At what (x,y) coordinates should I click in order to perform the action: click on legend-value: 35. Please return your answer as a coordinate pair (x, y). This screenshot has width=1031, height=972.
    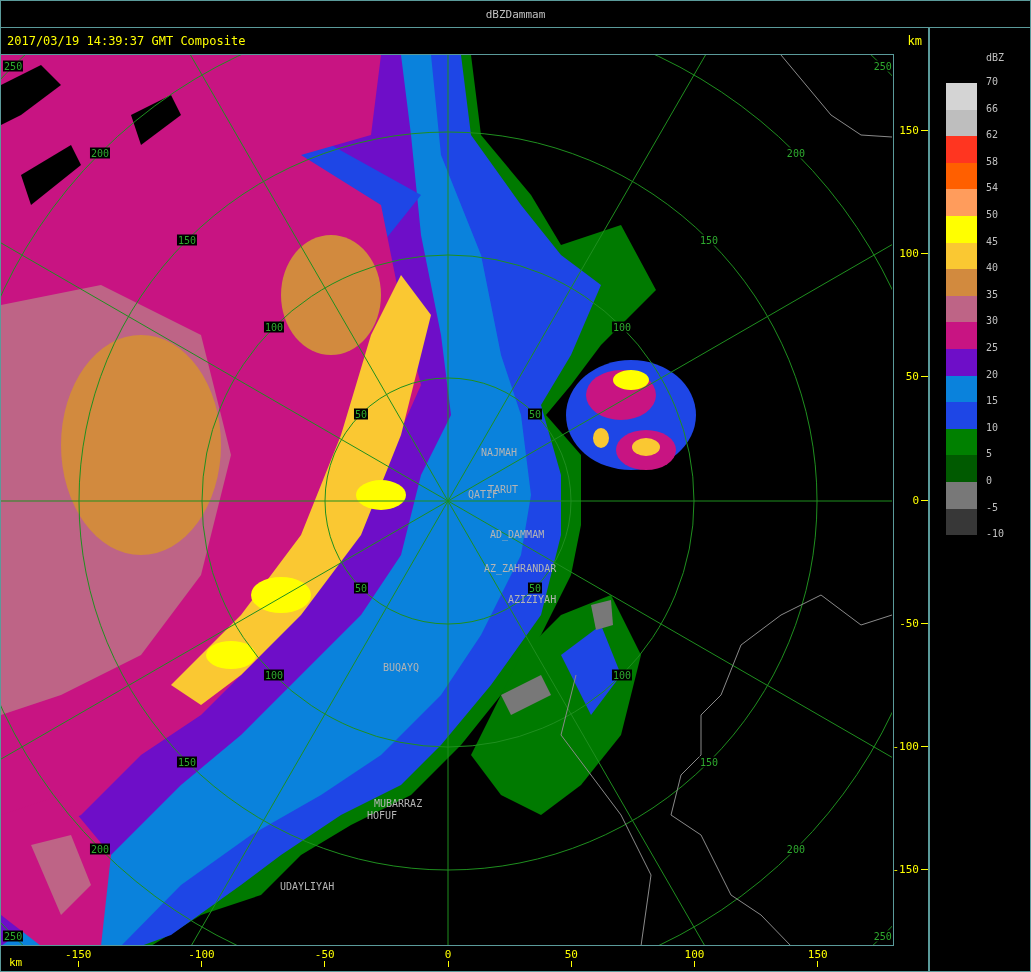
    Looking at the image, I should click on (991, 294).